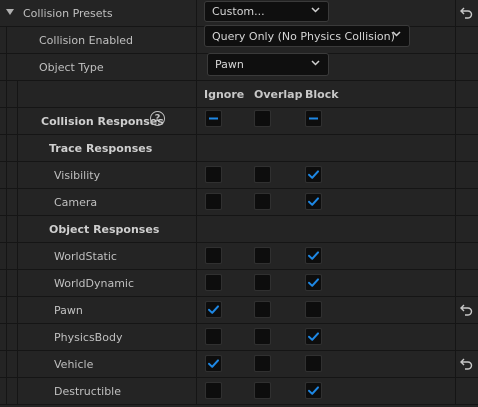 The image size is (478, 407). I want to click on response-label: Visibility, so click(77, 175).